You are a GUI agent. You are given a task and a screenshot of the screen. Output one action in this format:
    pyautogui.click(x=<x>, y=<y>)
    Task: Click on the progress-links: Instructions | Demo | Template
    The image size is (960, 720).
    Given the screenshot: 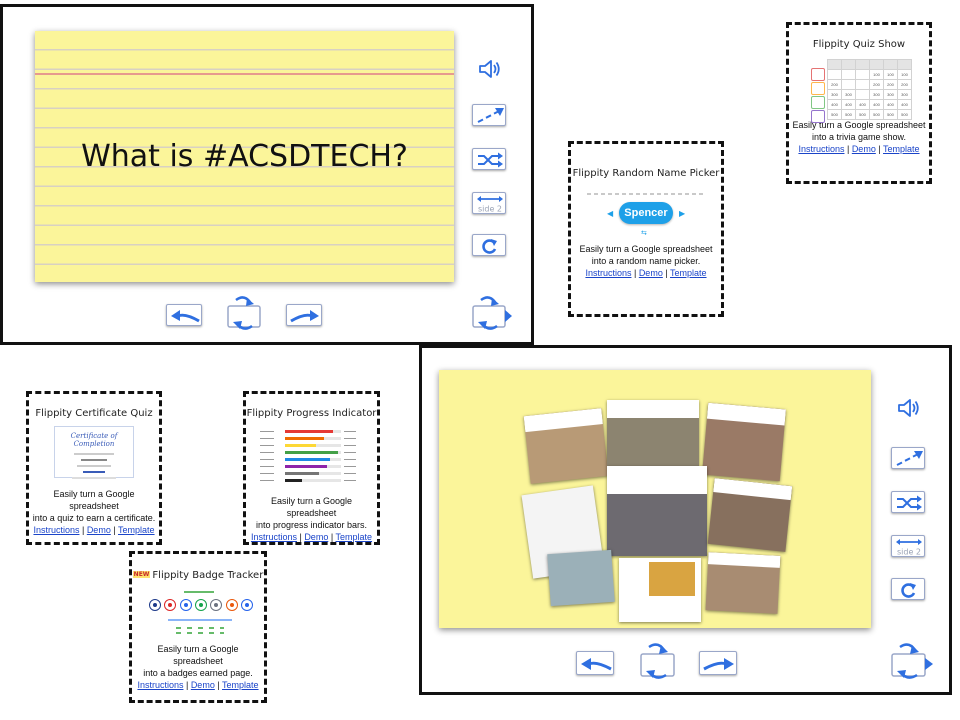 What is the action you would take?
    pyautogui.click(x=311, y=537)
    